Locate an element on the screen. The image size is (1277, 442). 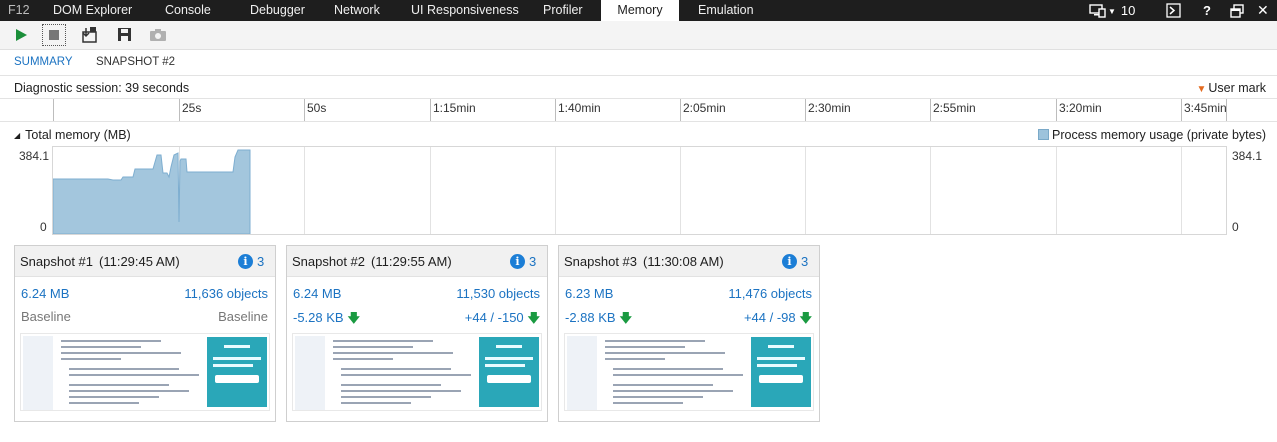
ruler-label: 1:40min is located at coordinates (579, 108).